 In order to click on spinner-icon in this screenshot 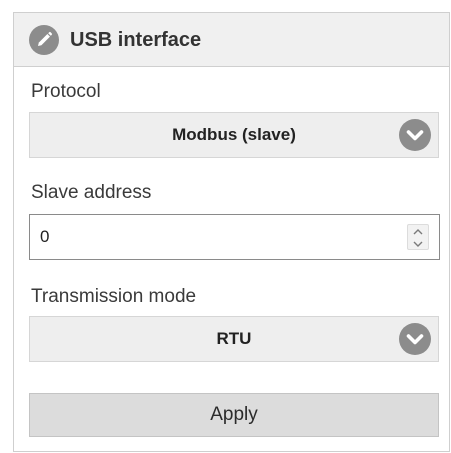, I will do `click(418, 237)`.